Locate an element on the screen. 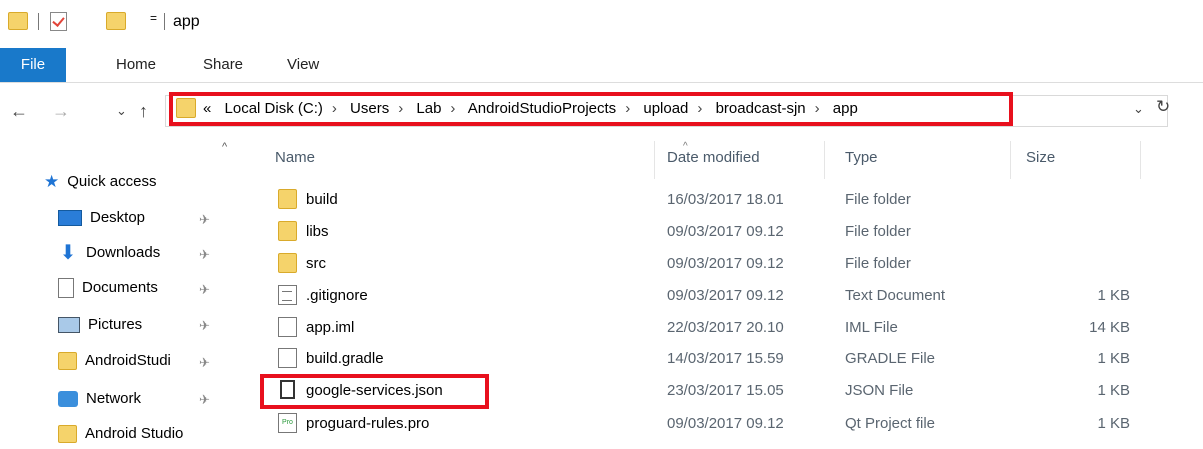  customize-toolbar-dropdown: = is located at coordinates (153, 18).